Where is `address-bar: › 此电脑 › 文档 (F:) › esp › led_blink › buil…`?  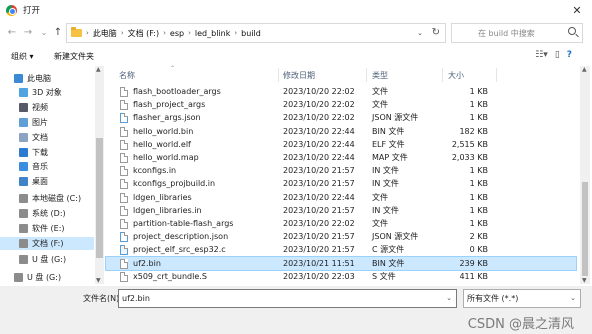 address-bar: › 此电脑 › 文档 (F:) › esp › led_blink › buil… is located at coordinates (256, 33).